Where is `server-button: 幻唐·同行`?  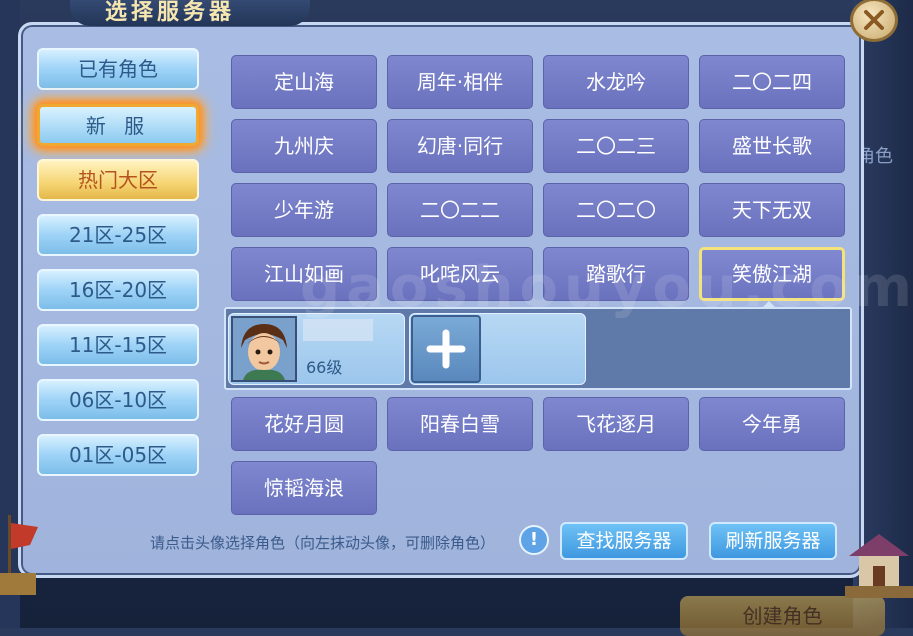
server-button: 幻唐·同行 is located at coordinates (460, 146).